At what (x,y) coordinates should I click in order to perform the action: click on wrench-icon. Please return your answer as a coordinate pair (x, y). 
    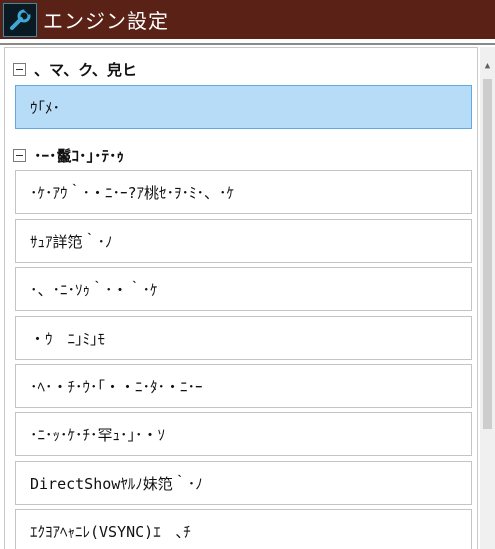
    Looking at the image, I should click on (20, 19).